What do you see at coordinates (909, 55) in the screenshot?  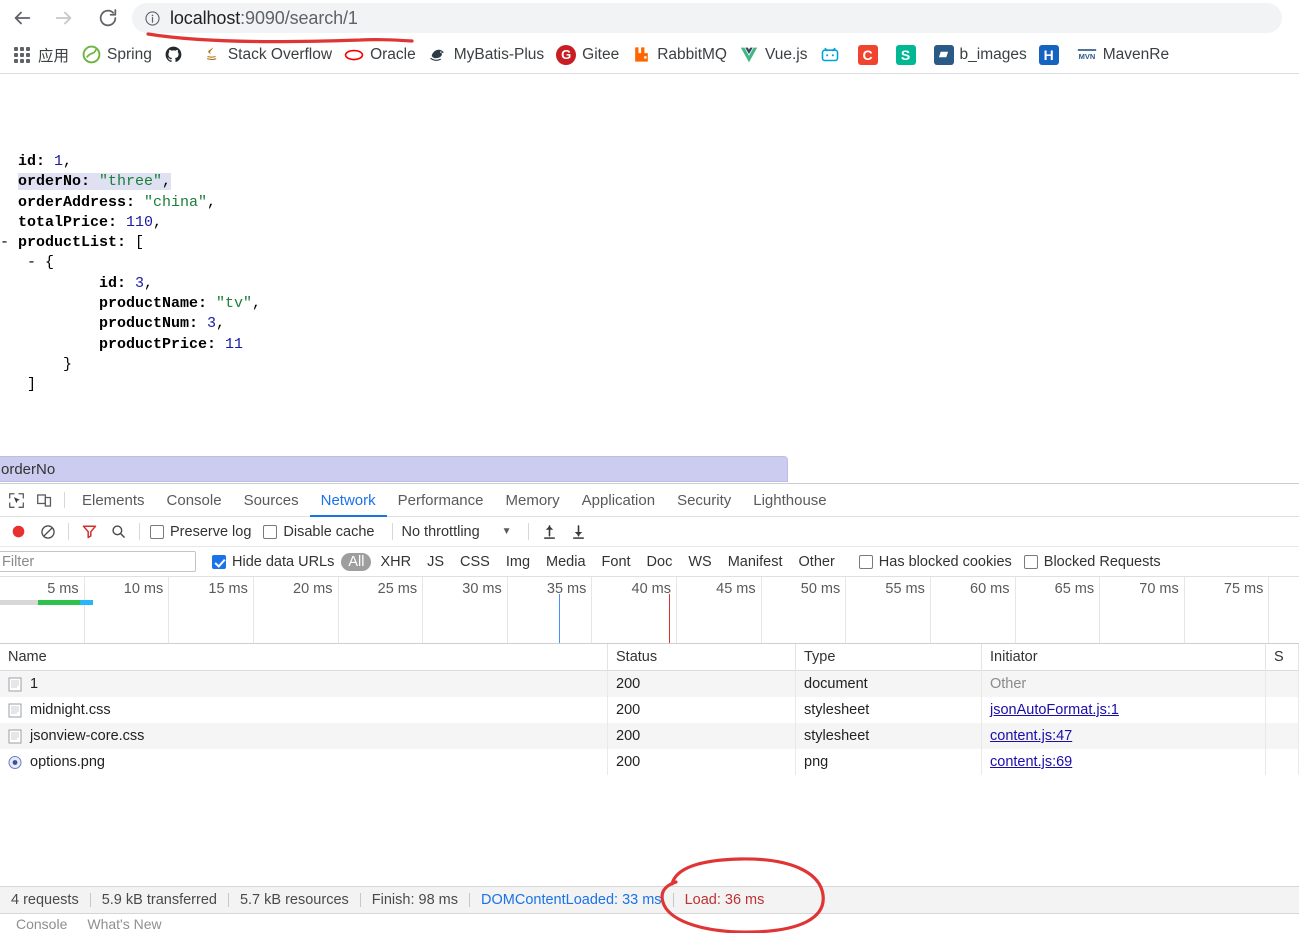 I see `bookmark-s: S` at bounding box center [909, 55].